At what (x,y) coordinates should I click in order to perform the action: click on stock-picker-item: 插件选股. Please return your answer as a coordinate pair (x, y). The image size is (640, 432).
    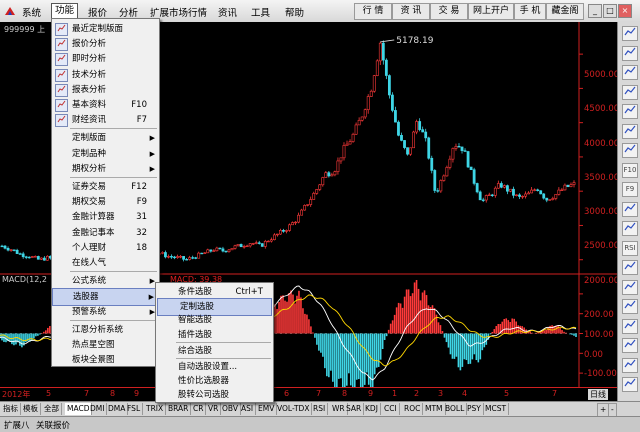
    Looking at the image, I should click on (214, 335).